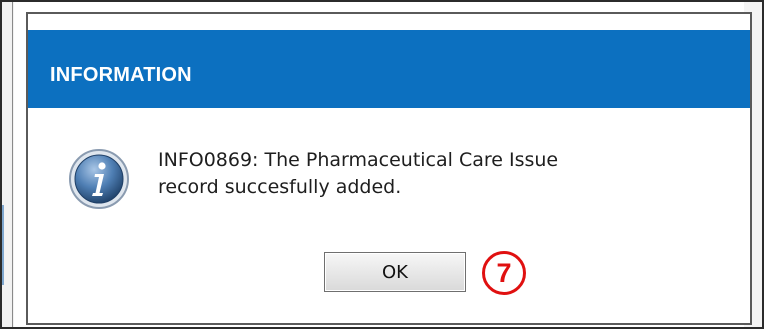 The width and height of the screenshot is (764, 329). I want to click on step-number-badge: 7, so click(504, 273).